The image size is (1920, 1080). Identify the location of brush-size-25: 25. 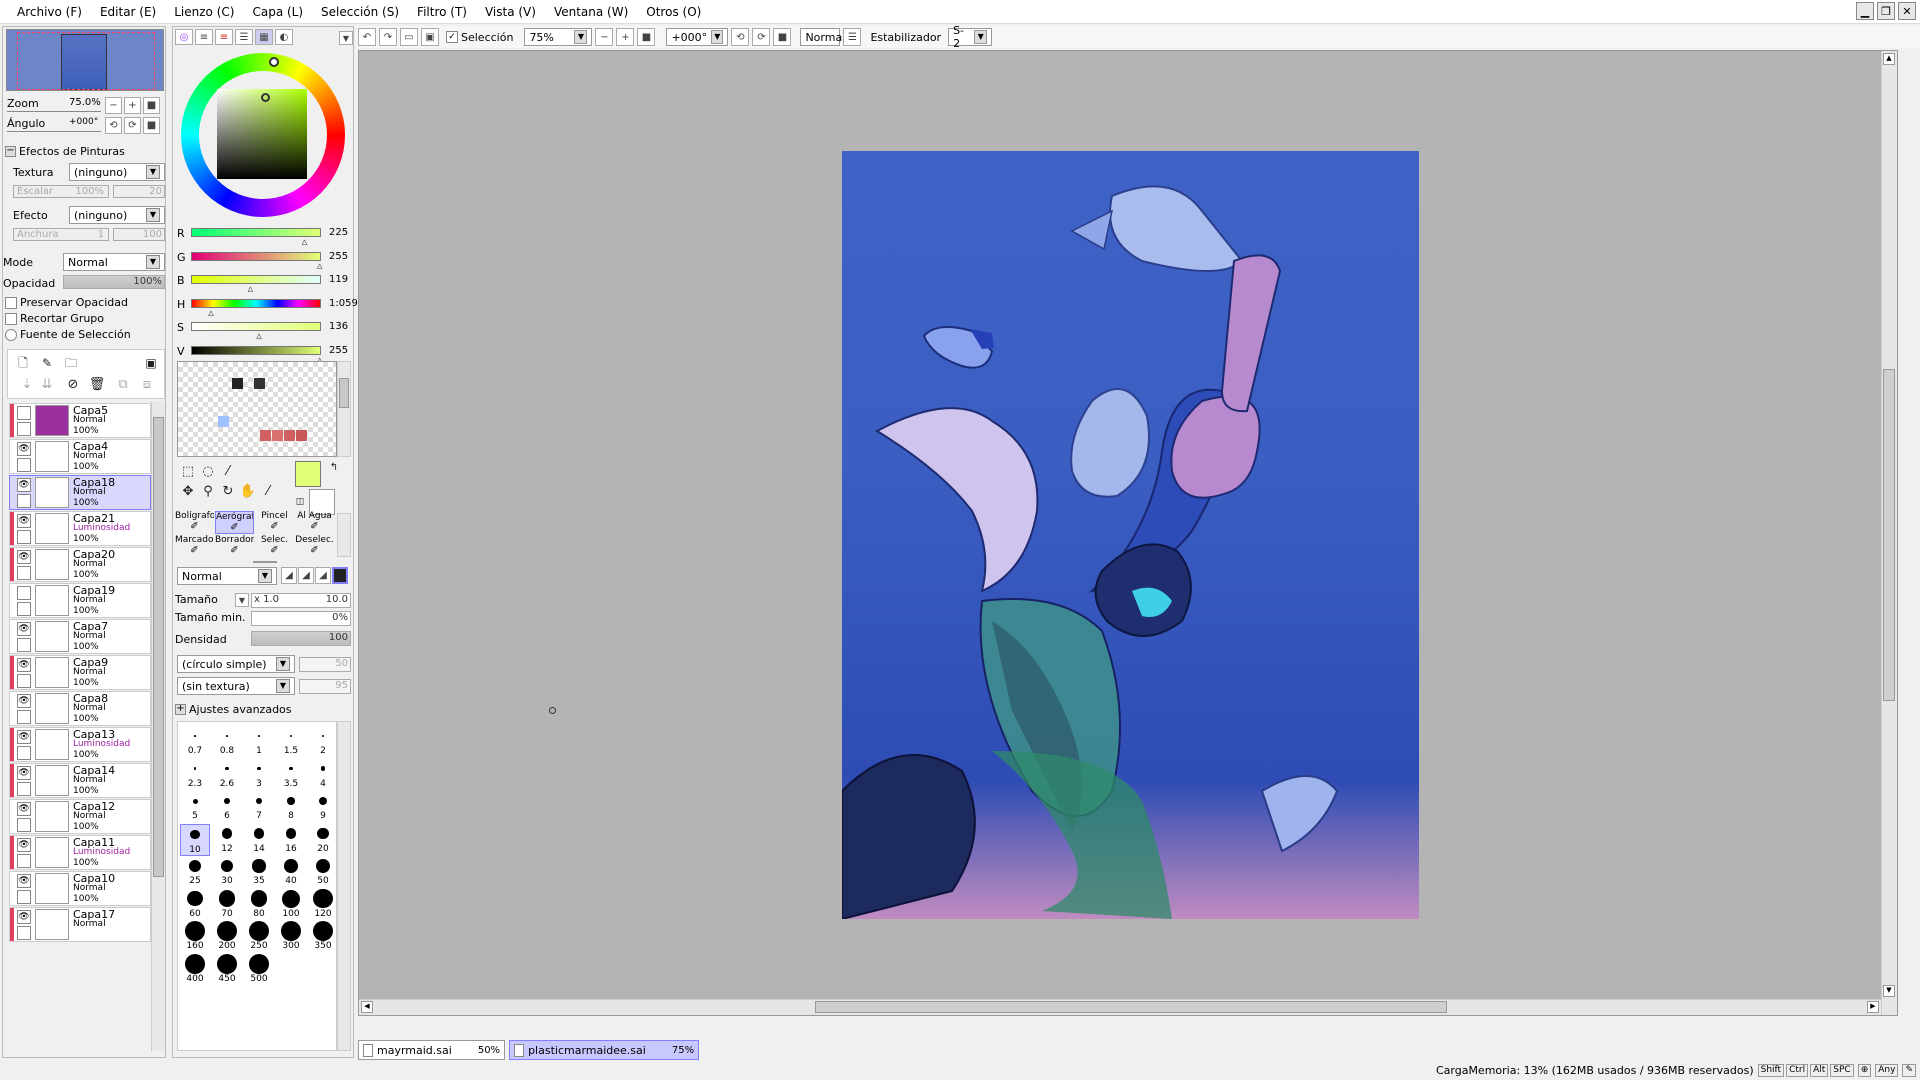
(195, 872).